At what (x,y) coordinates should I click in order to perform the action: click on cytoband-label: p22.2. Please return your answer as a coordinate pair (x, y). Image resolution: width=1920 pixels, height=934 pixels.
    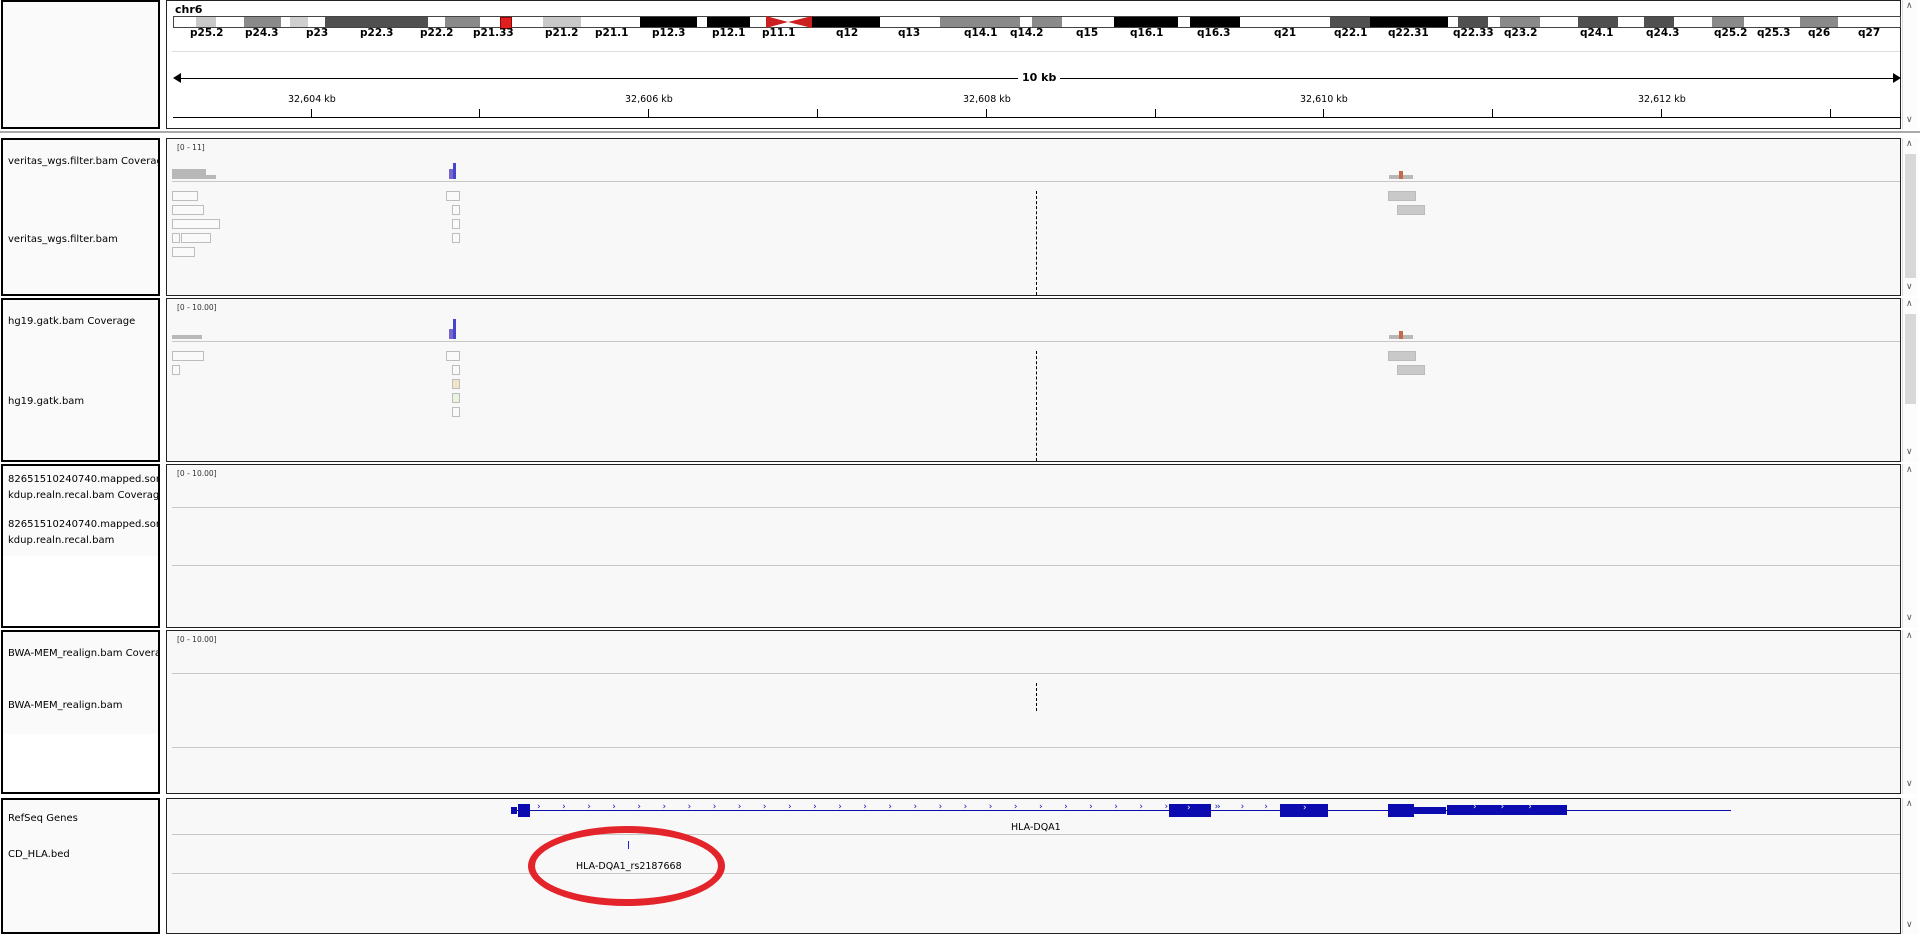
    Looking at the image, I should click on (437, 33).